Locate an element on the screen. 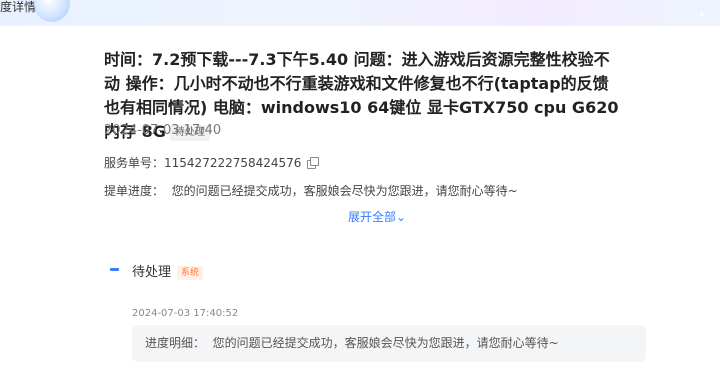  progress-label: 提单进度： is located at coordinates (134, 191).